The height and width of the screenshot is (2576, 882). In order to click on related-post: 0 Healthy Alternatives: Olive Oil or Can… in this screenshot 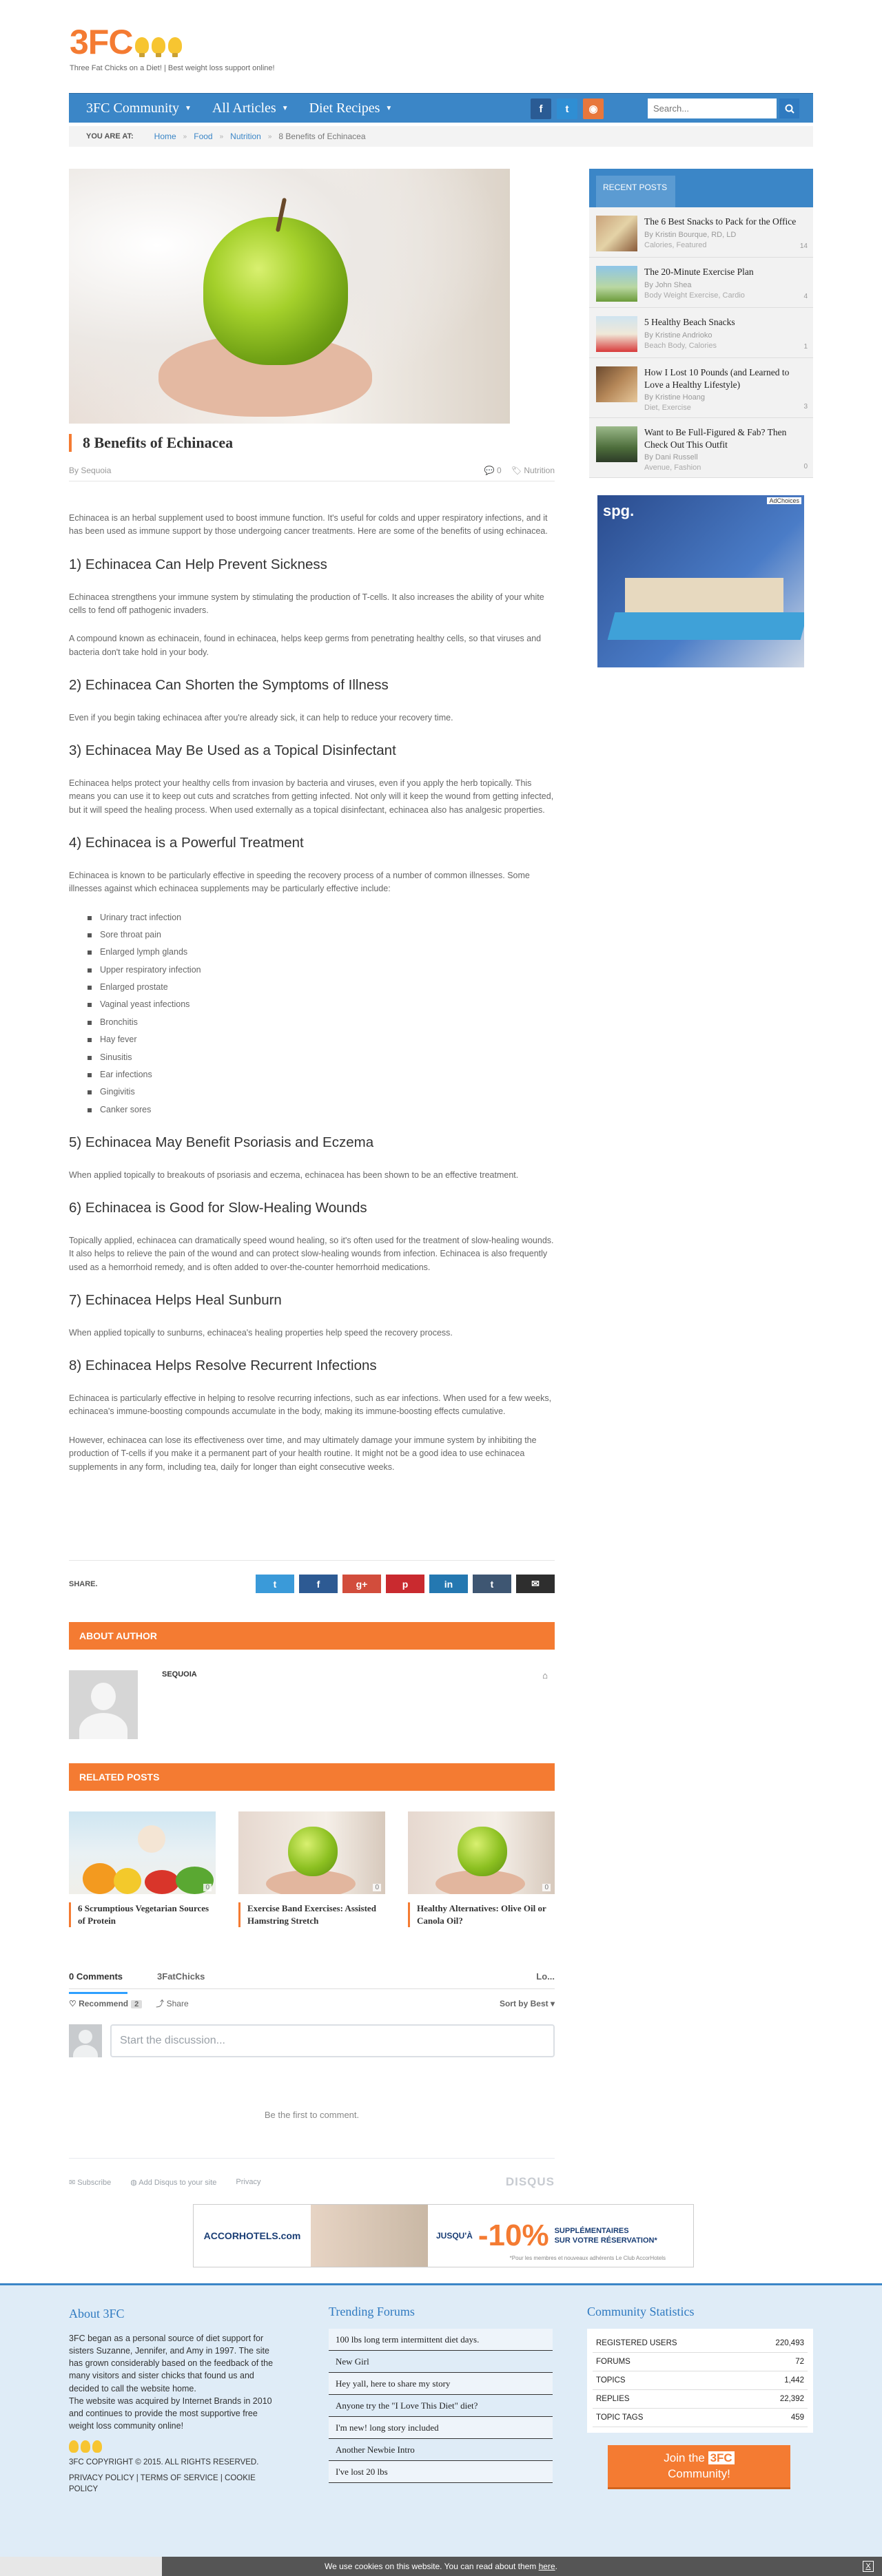, I will do `click(481, 1870)`.